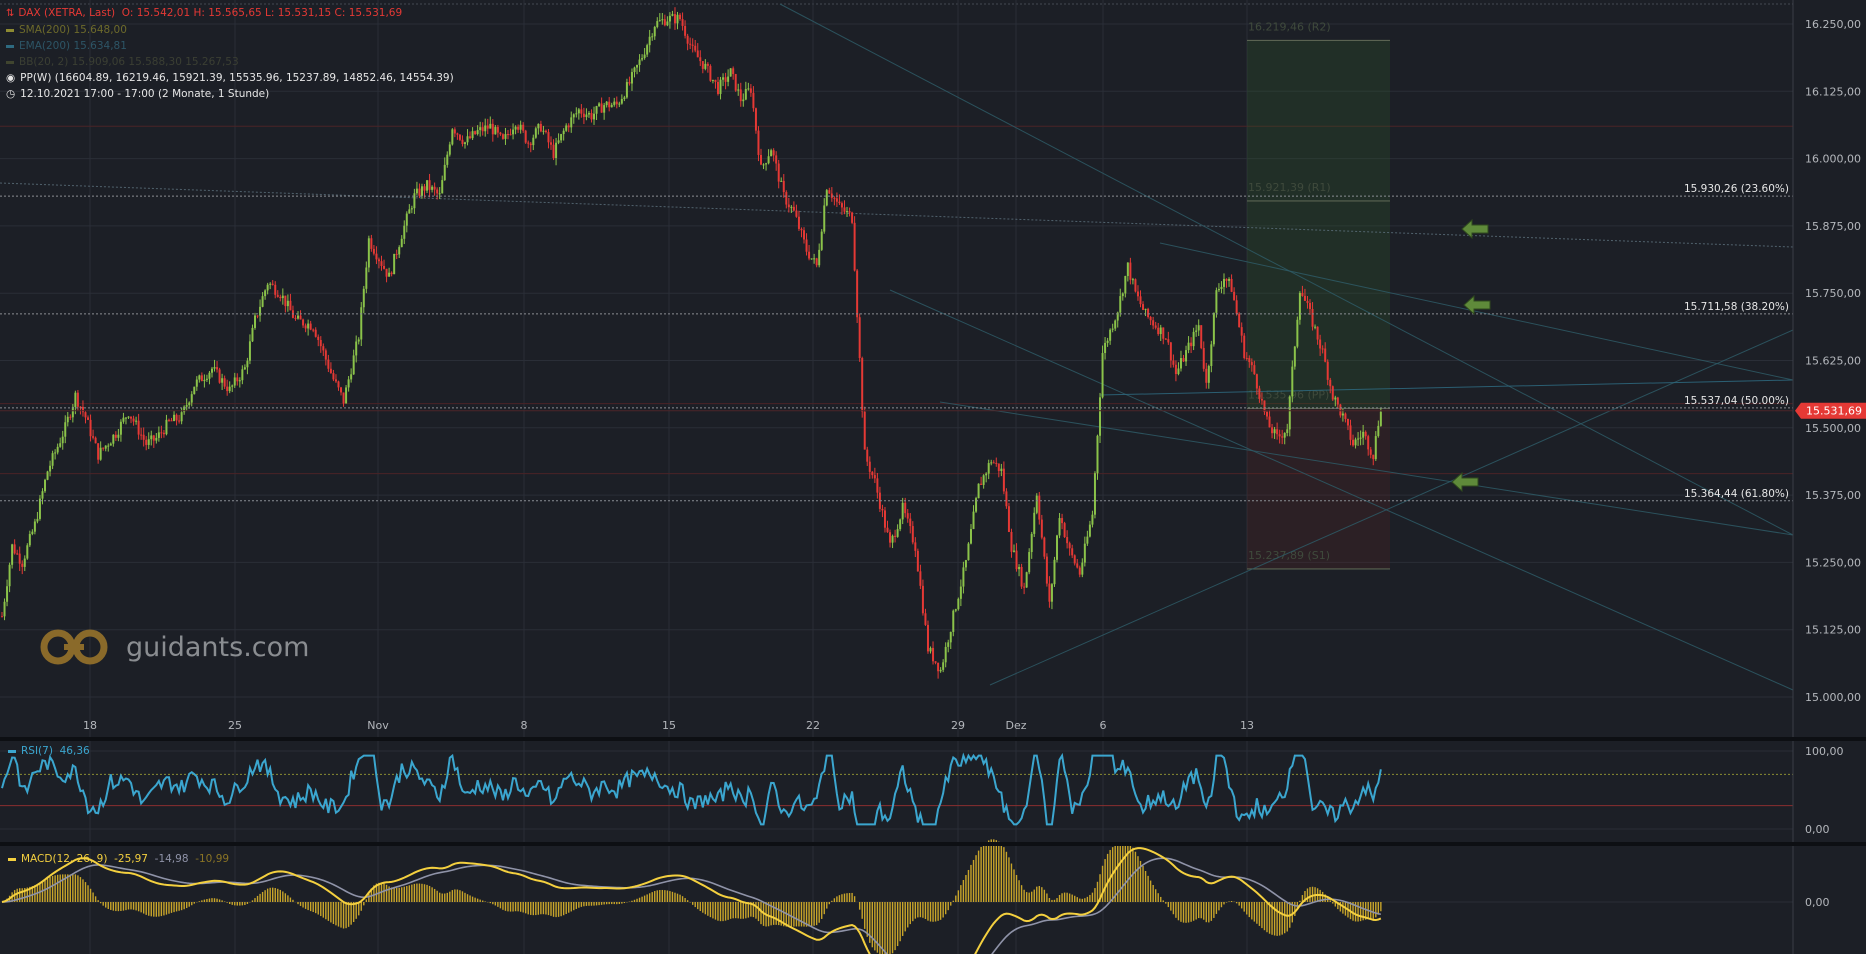  Describe the element at coordinates (896, 896) in the screenshot. I see `macd-panel` at that location.